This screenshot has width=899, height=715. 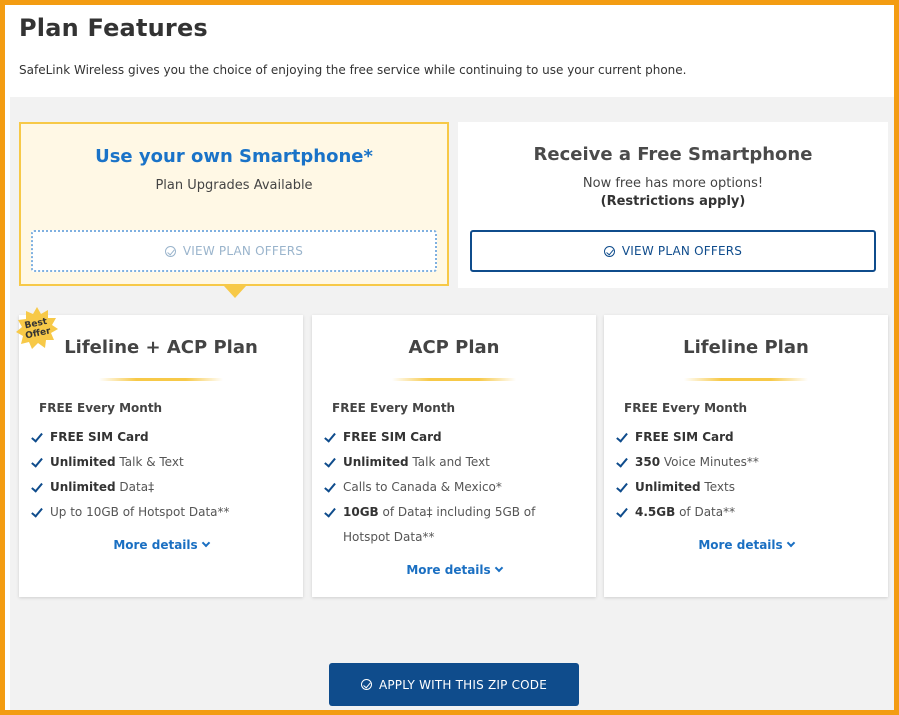 I want to click on apply-zip-code-button: APPLY WITH THIS ZIP CODE, so click(x=454, y=684).